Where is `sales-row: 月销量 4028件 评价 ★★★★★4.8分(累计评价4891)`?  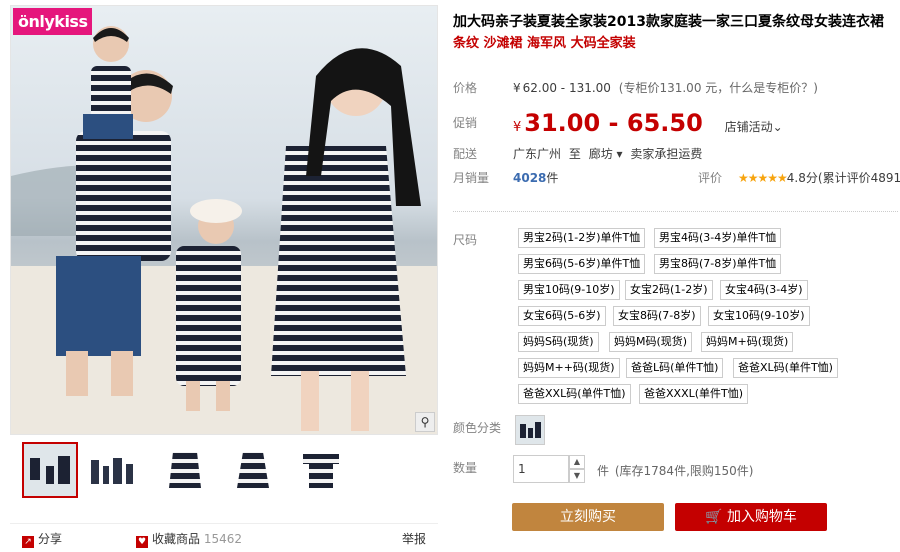
sales-row: 月销量 4028件 评价 ★★★★★4.8分(累计评价4891) is located at coordinates (676, 178).